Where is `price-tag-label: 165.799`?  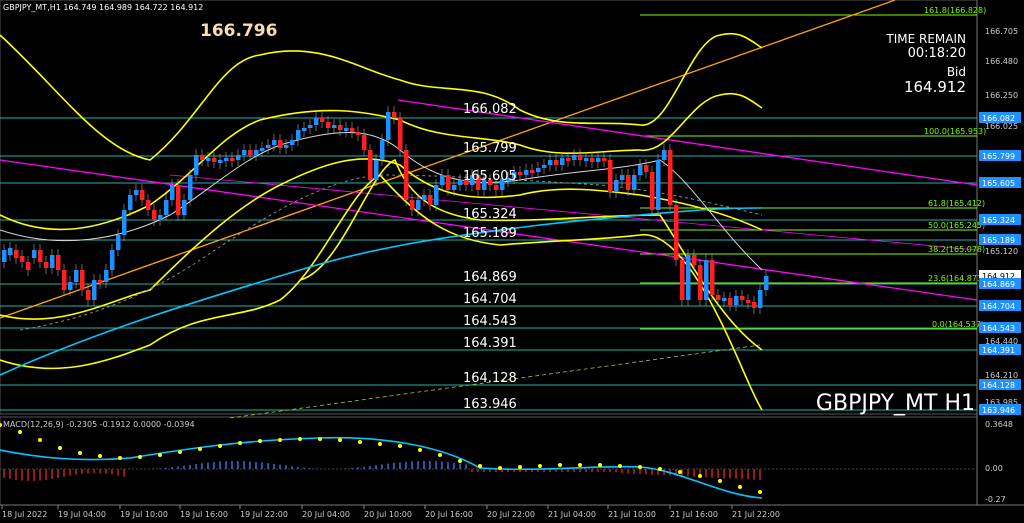
price-tag-label: 165.799 is located at coordinates (998, 156).